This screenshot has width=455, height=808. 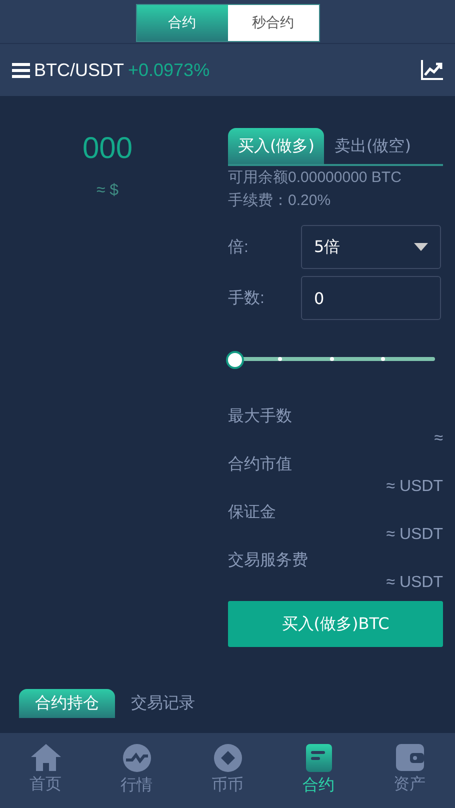 What do you see at coordinates (268, 560) in the screenshot?
I see `stat-label: 交易服务费` at bounding box center [268, 560].